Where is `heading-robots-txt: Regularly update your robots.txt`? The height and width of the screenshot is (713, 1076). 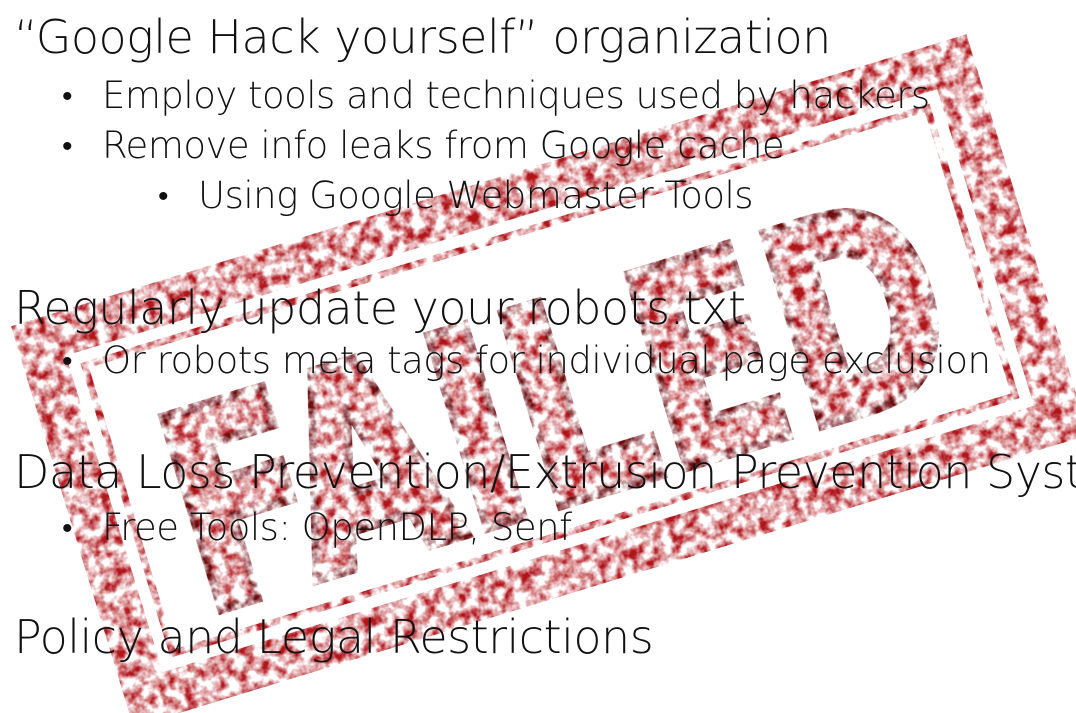 heading-robots-txt: Regularly update your robots.txt is located at coordinates (380, 308).